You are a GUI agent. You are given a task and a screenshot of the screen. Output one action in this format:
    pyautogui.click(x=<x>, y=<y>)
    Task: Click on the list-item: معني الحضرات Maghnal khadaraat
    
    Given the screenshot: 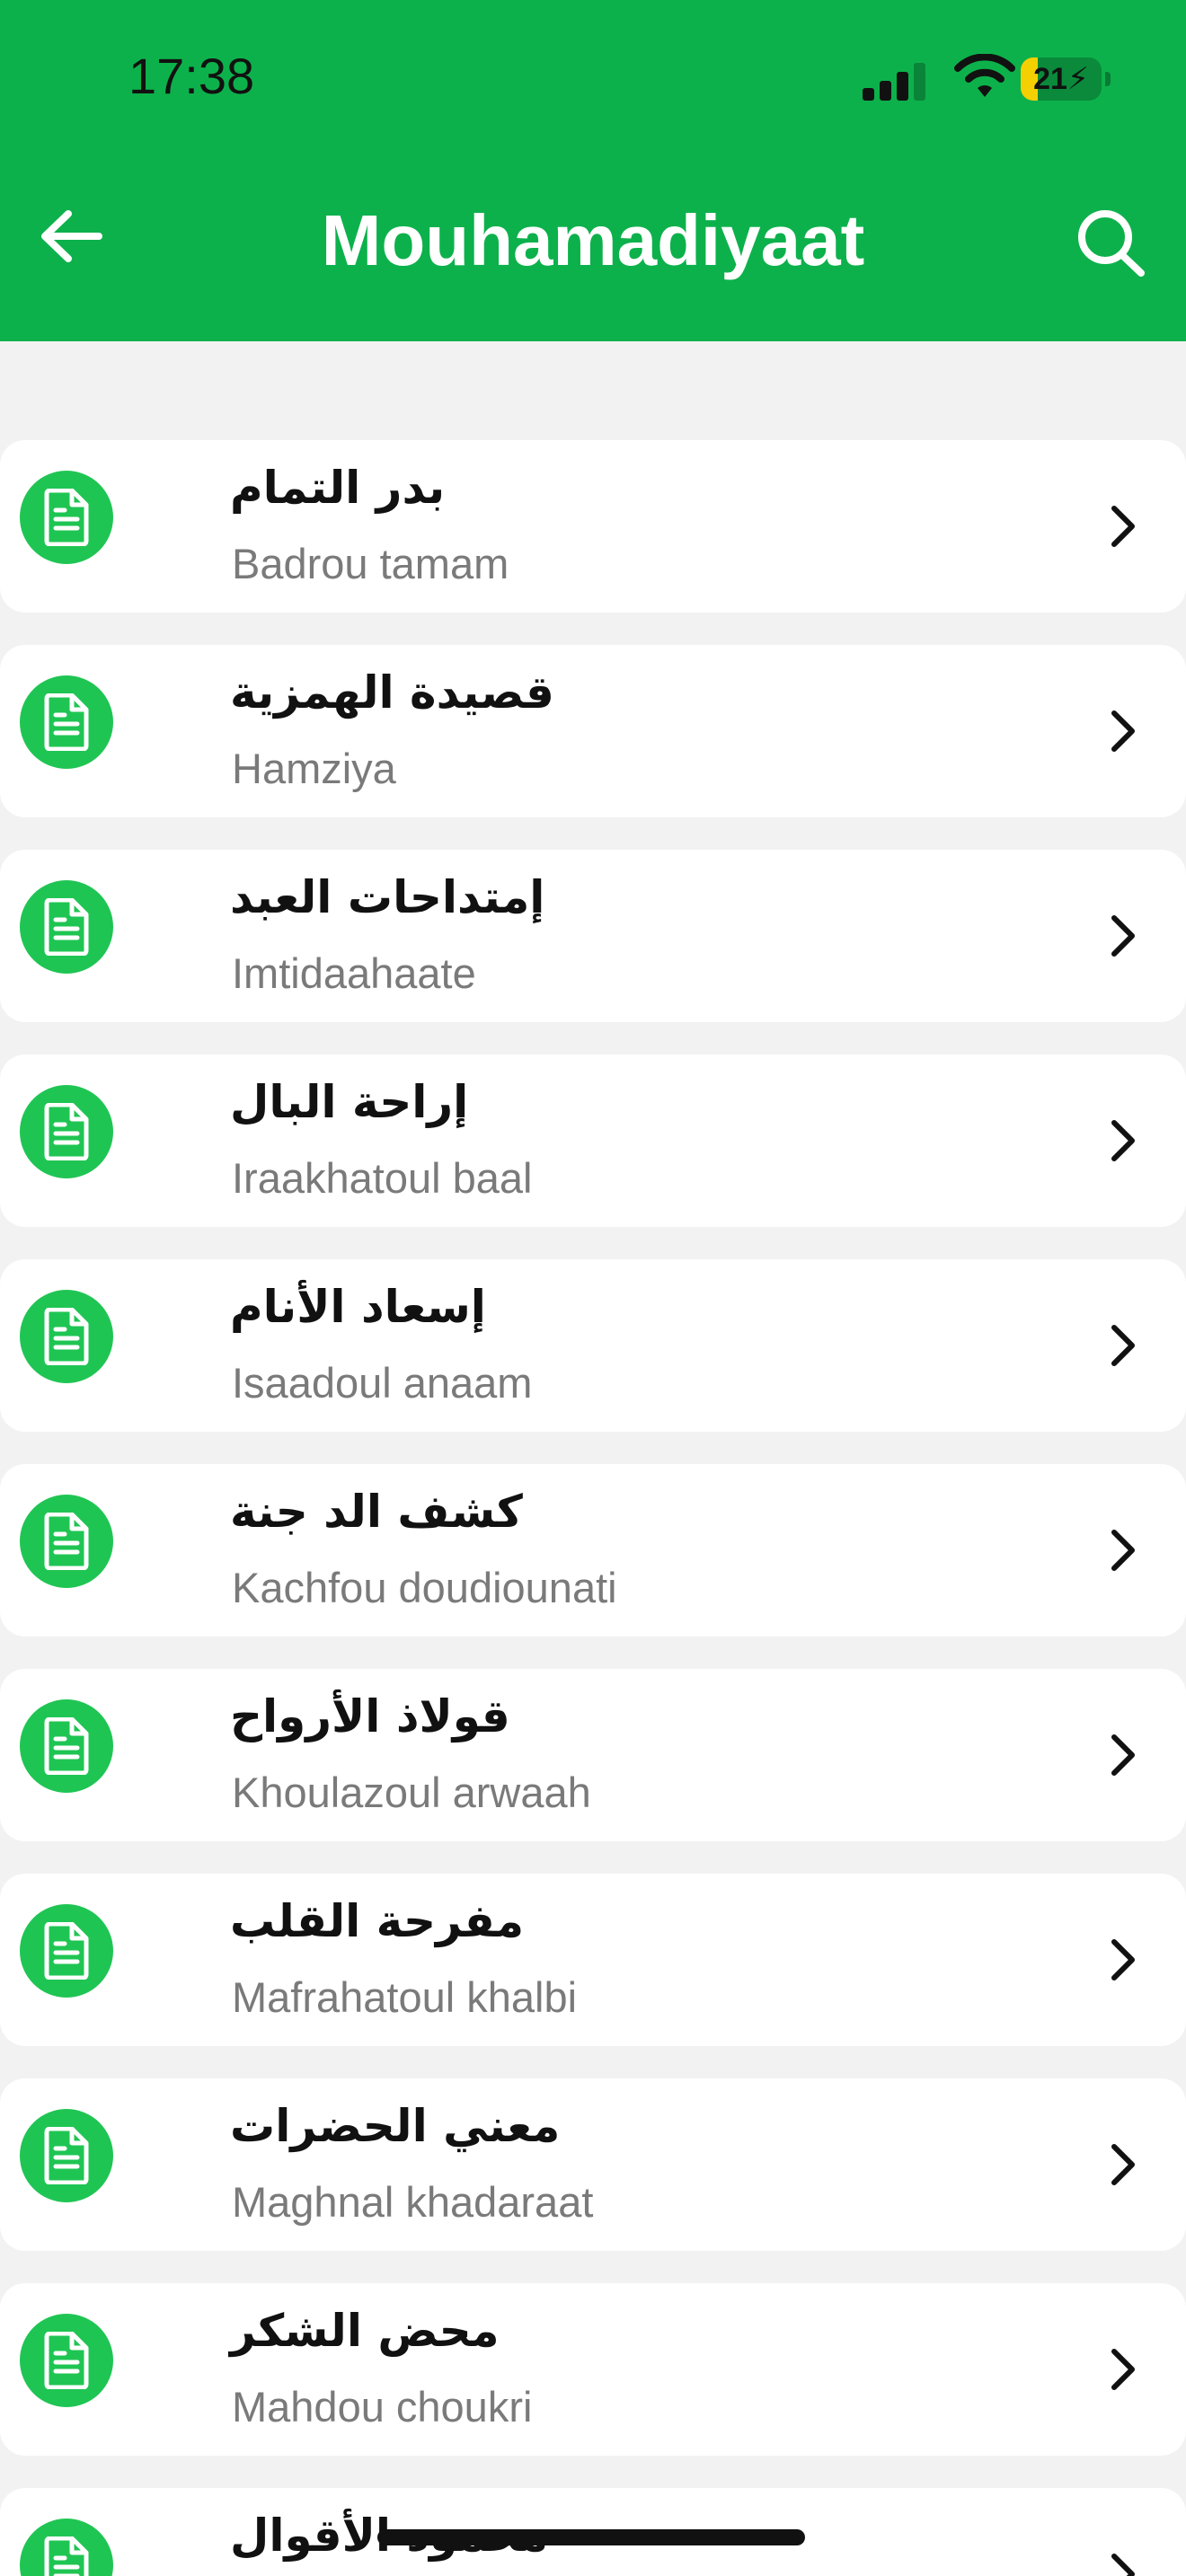 What is the action you would take?
    pyautogui.click(x=593, y=2164)
    